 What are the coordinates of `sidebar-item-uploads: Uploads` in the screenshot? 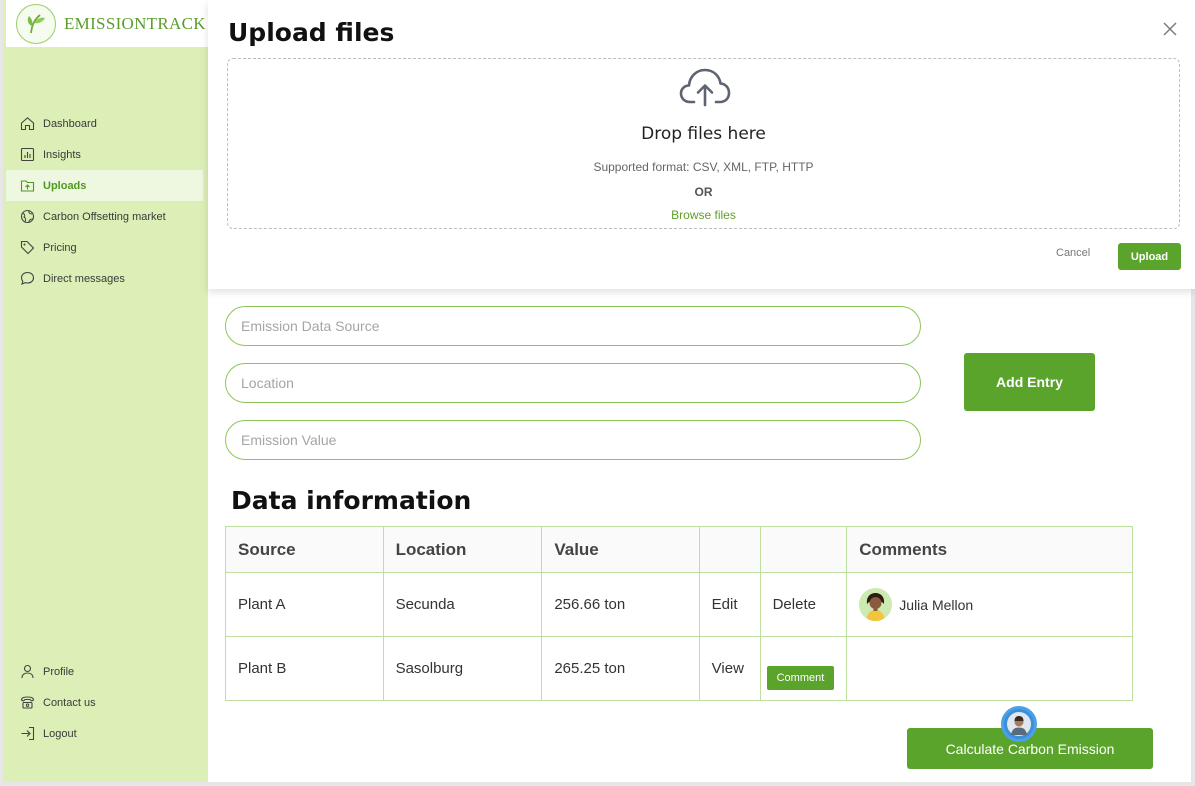 It's located at (104, 185).